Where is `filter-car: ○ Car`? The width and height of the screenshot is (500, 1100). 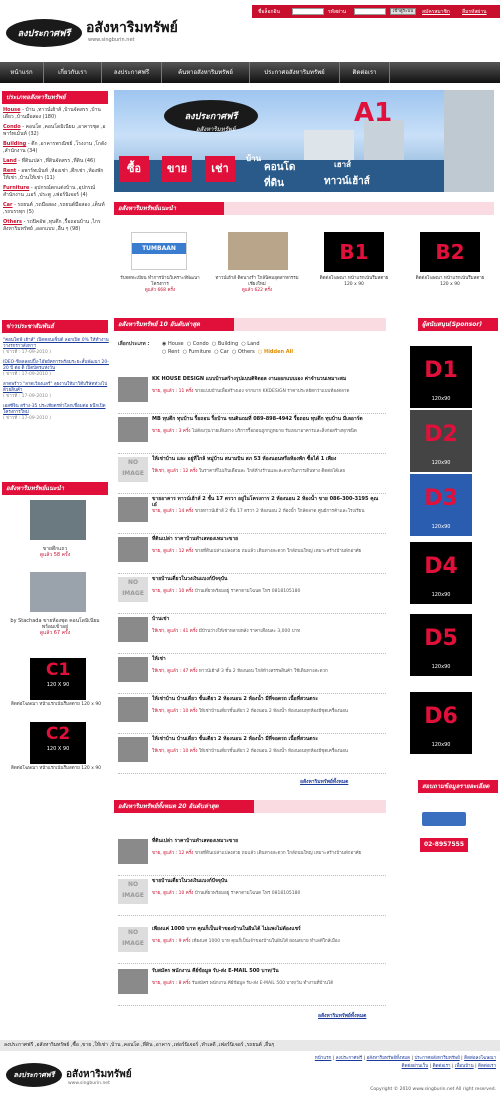
filter-car: ○ Car is located at coordinates (221, 352).